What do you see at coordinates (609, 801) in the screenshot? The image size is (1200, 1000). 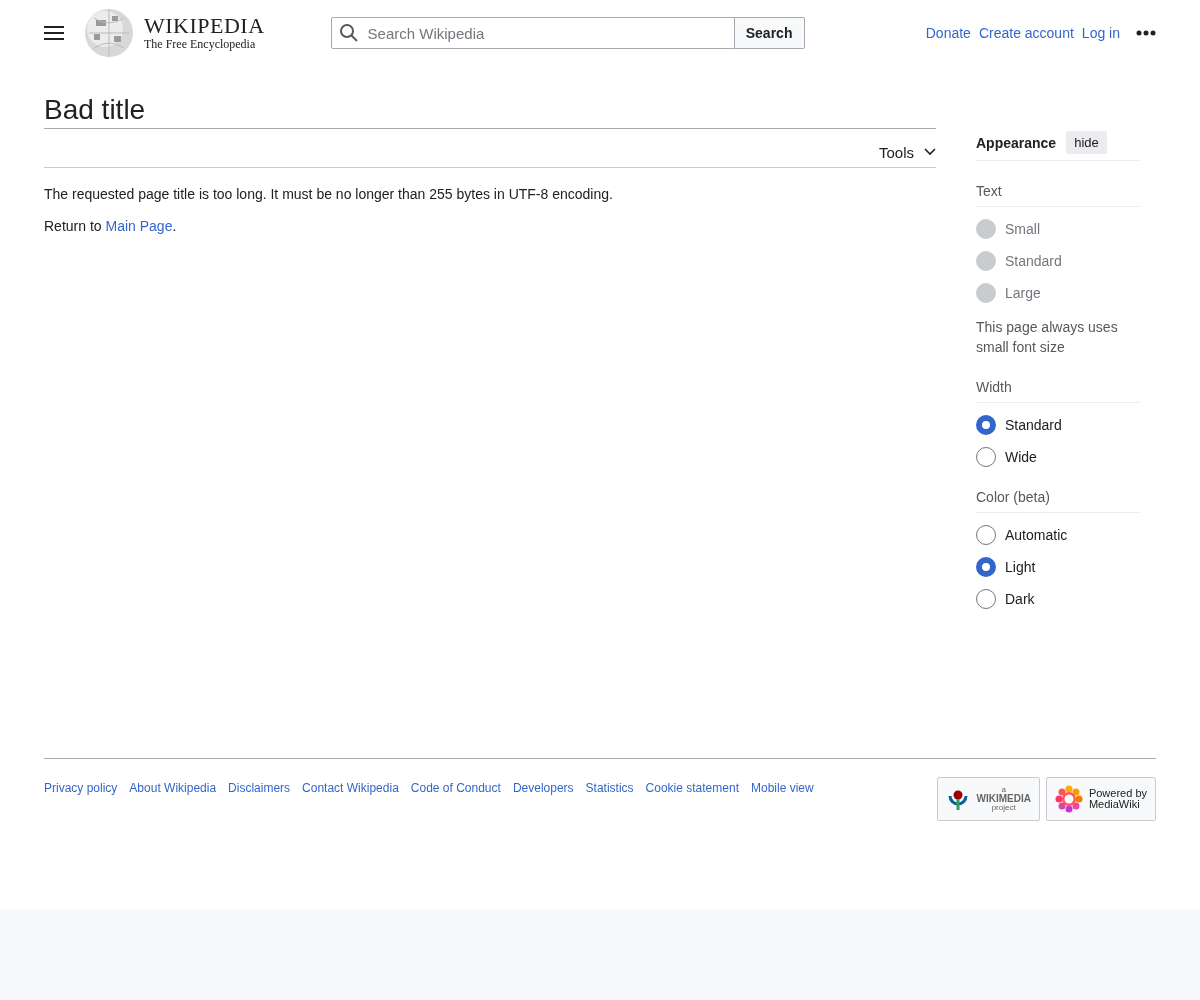 I see `footer-link: Statistics` at bounding box center [609, 801].